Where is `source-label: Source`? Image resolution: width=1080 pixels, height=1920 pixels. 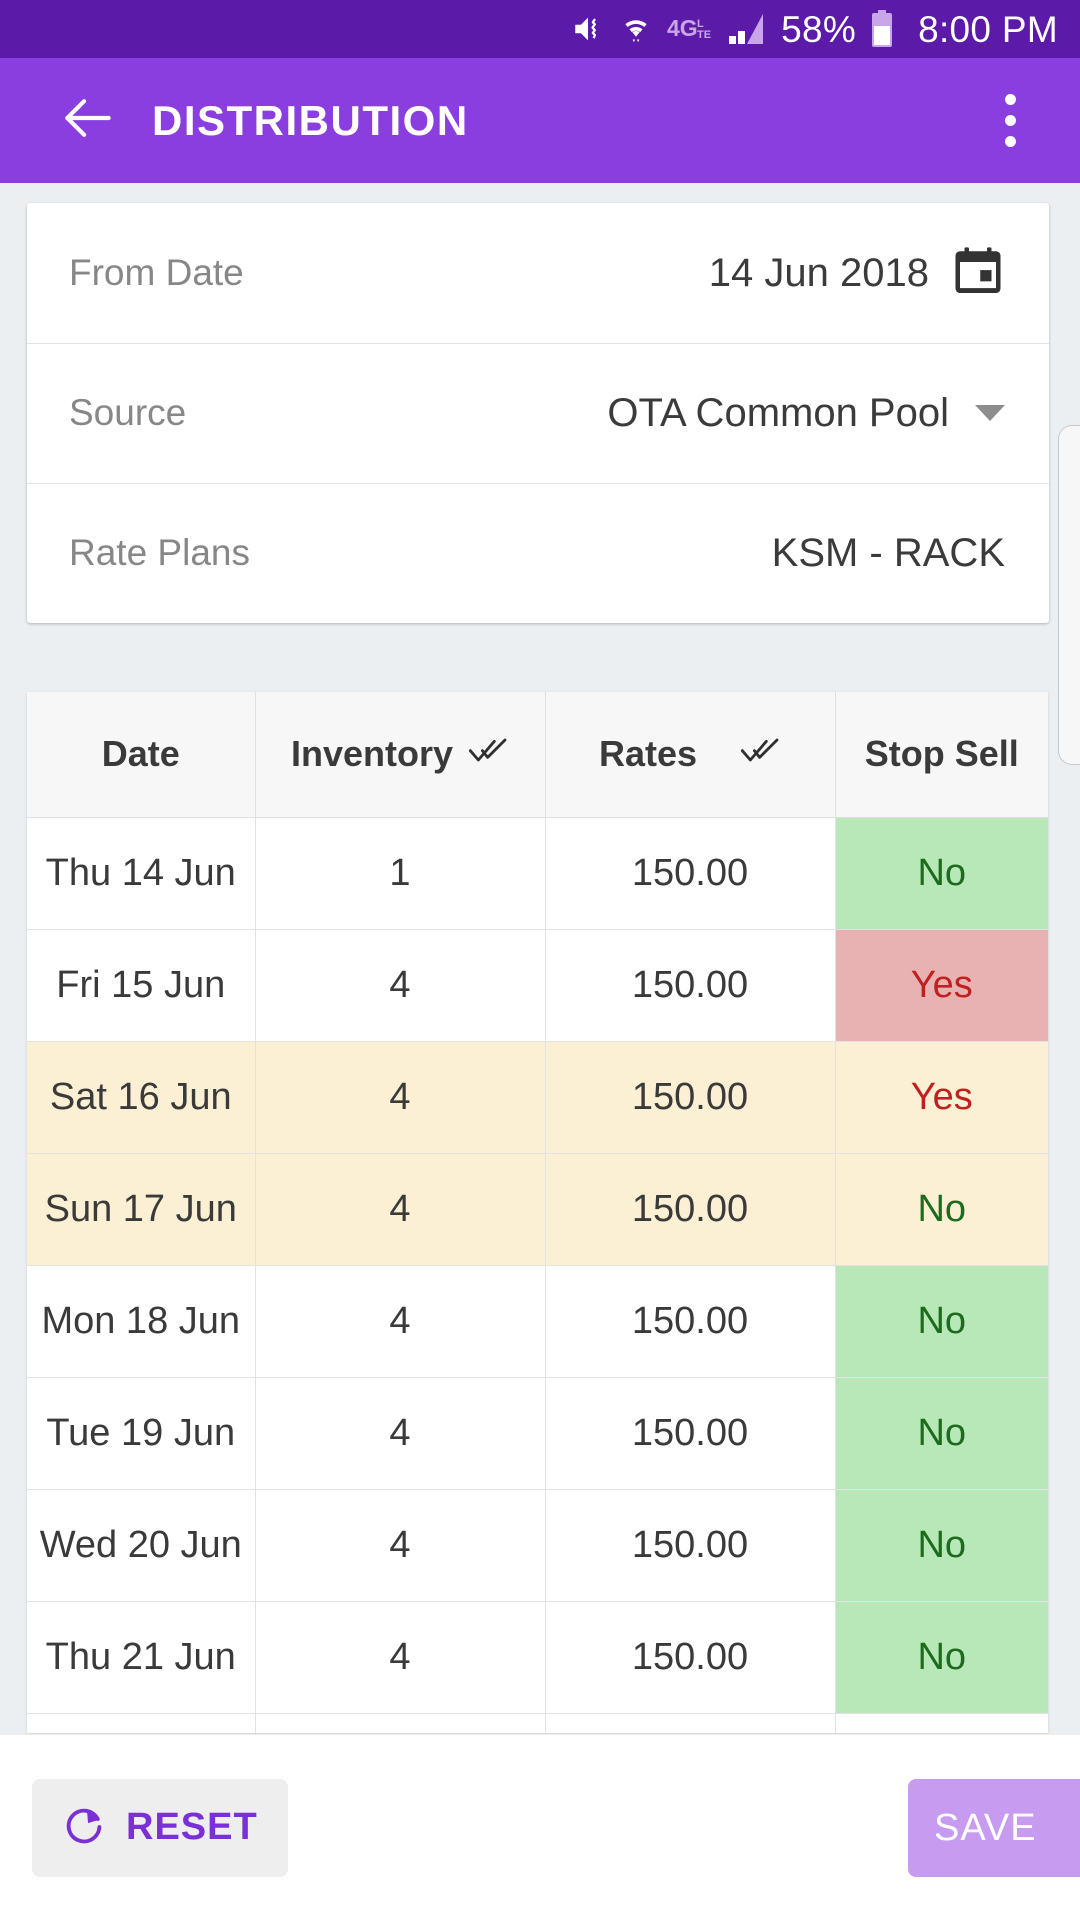
source-label: Source is located at coordinates (128, 412).